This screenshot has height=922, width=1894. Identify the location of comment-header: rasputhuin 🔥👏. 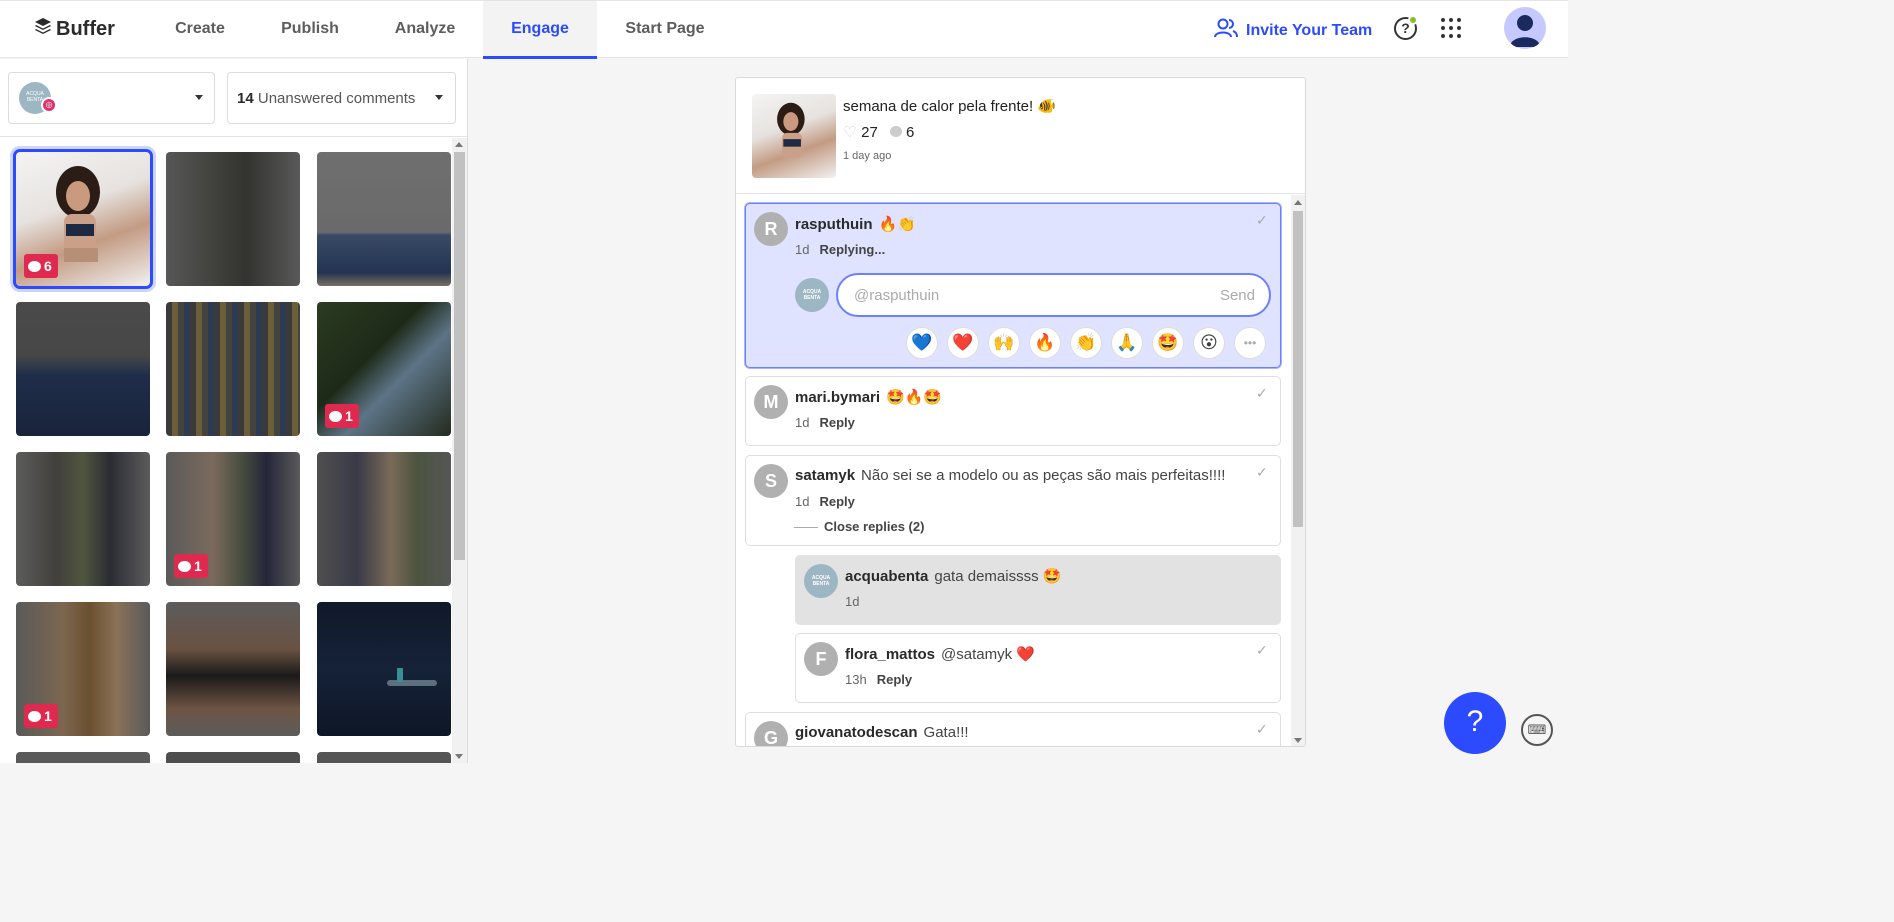
(855, 224).